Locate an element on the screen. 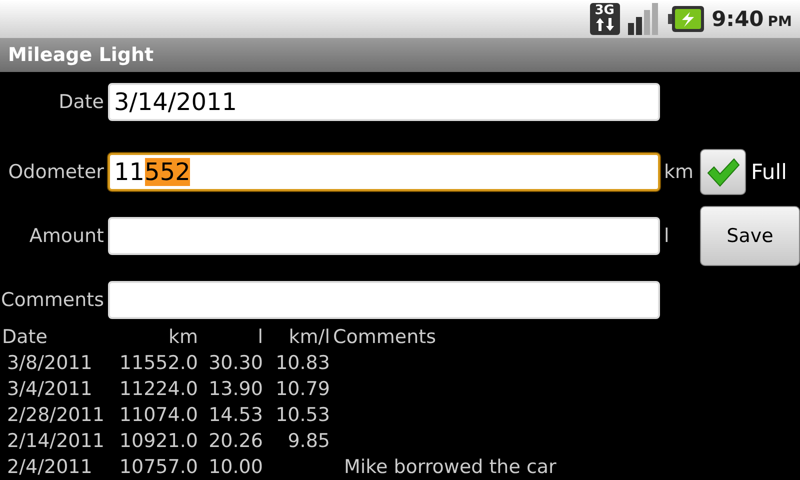 This screenshot has width=800, height=480. table-cell-text: 14.53 is located at coordinates (235, 415).